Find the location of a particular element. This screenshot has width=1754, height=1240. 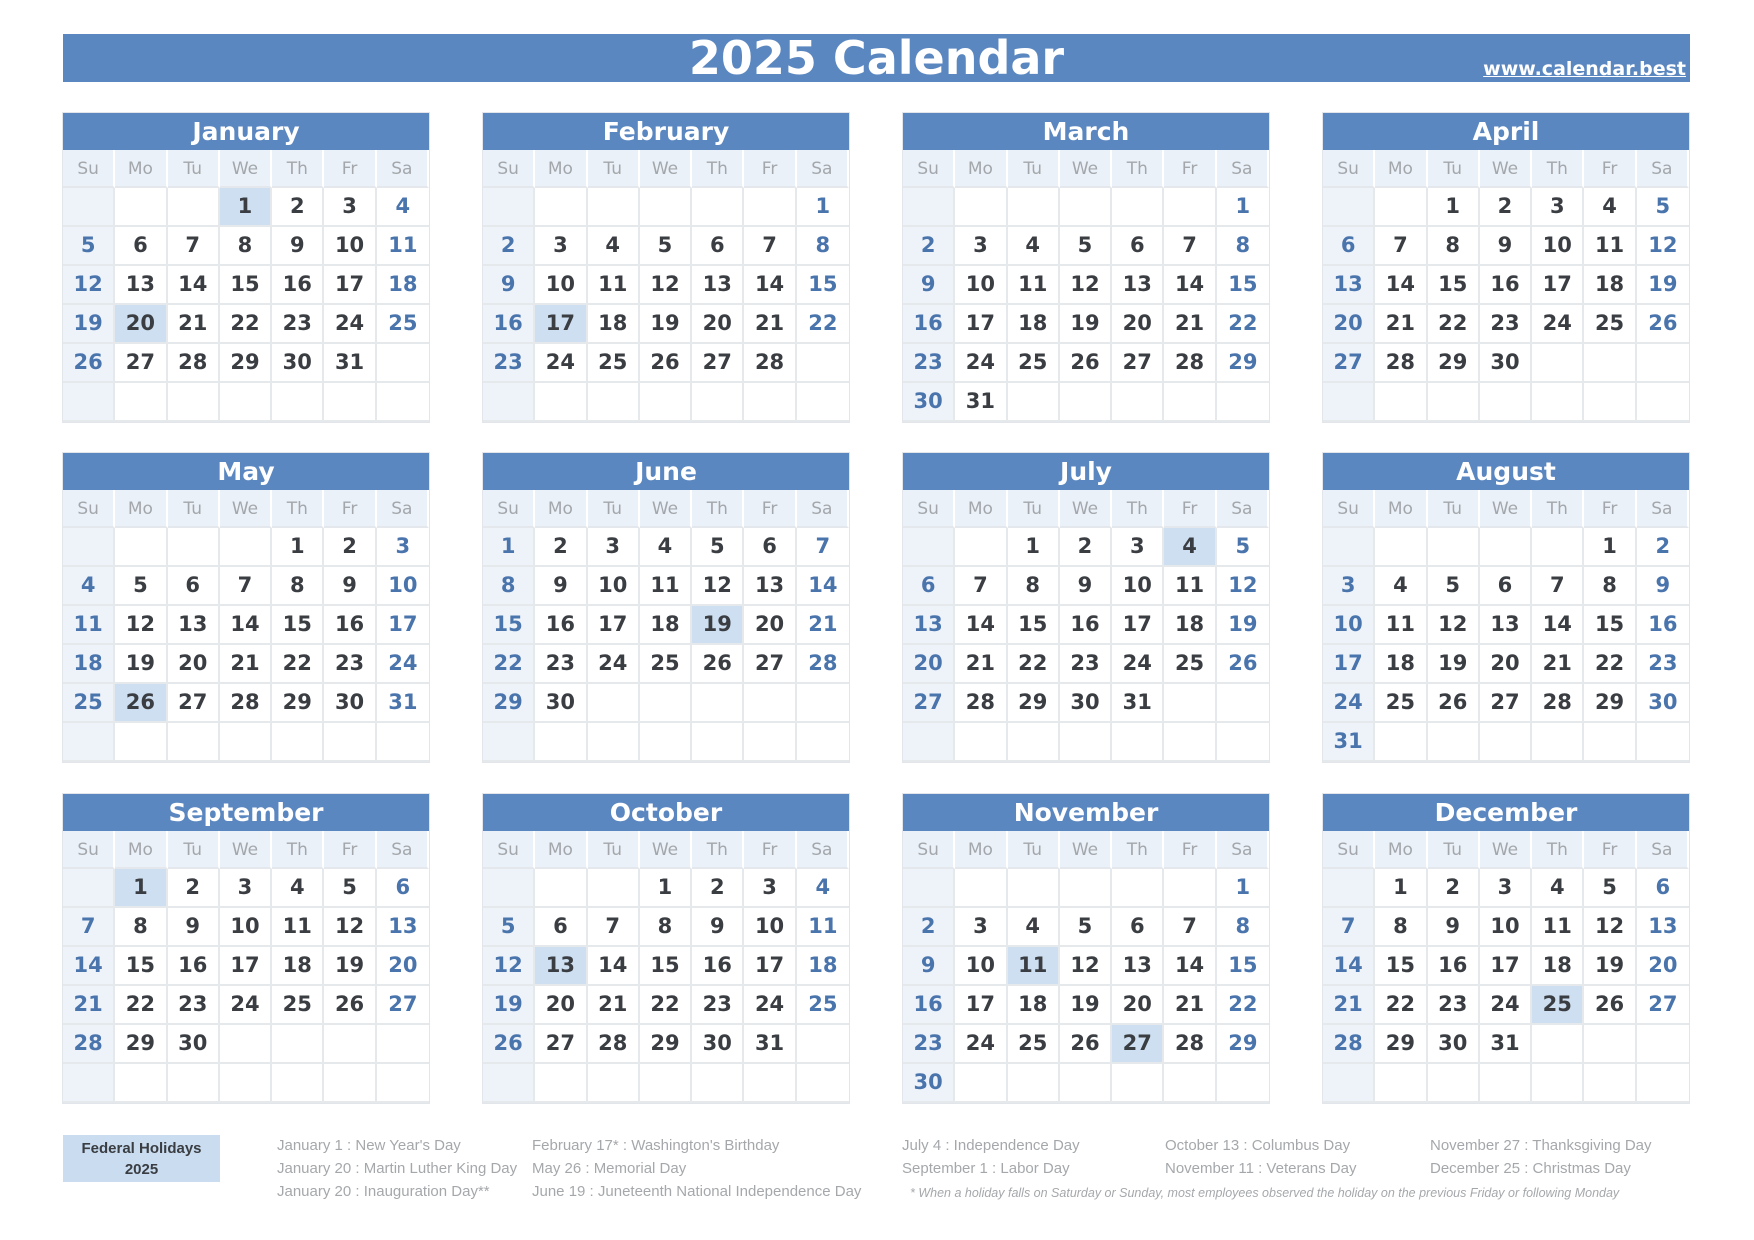

day-cell: 14 is located at coordinates (822, 586).